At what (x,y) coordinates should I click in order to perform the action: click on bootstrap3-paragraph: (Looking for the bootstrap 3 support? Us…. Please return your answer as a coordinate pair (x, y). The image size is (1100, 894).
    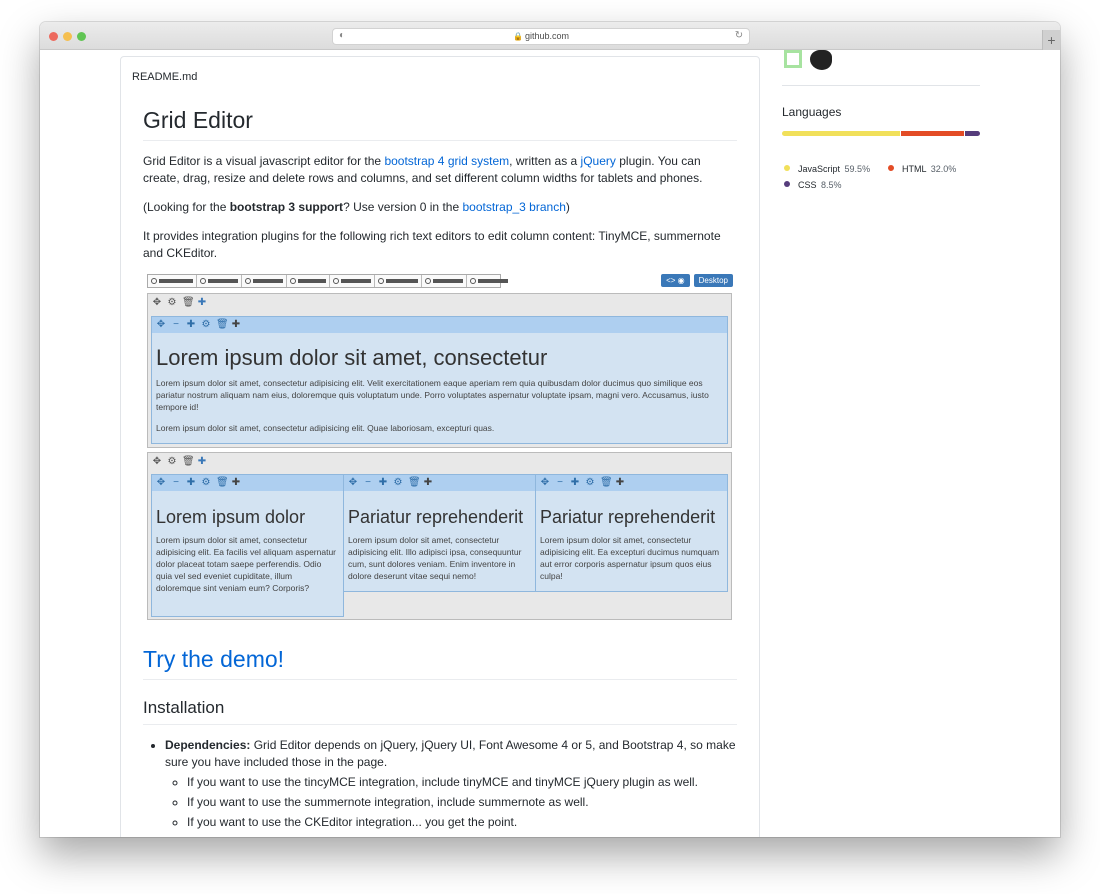
    Looking at the image, I should click on (440, 207).